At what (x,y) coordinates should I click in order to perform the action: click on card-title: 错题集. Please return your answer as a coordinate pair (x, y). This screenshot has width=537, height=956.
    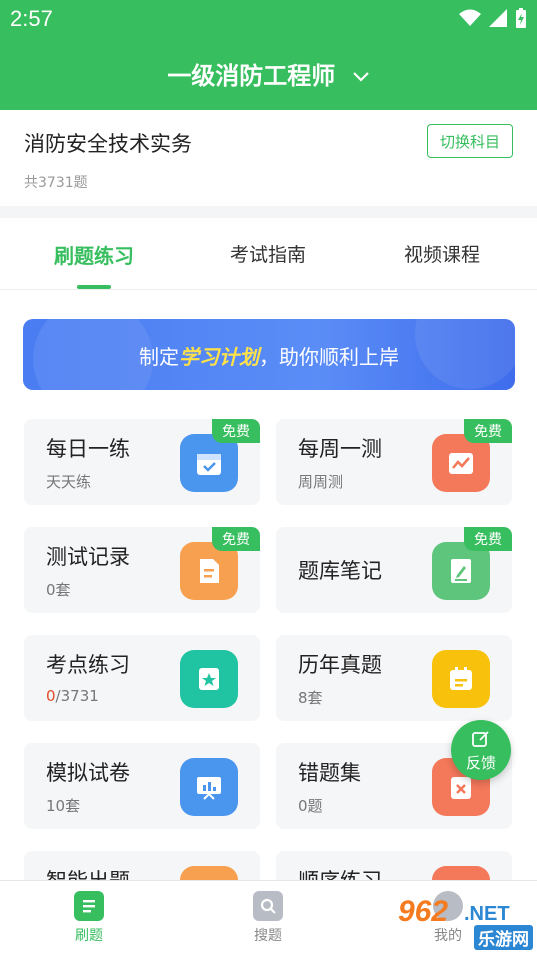
    Looking at the image, I should click on (329, 773).